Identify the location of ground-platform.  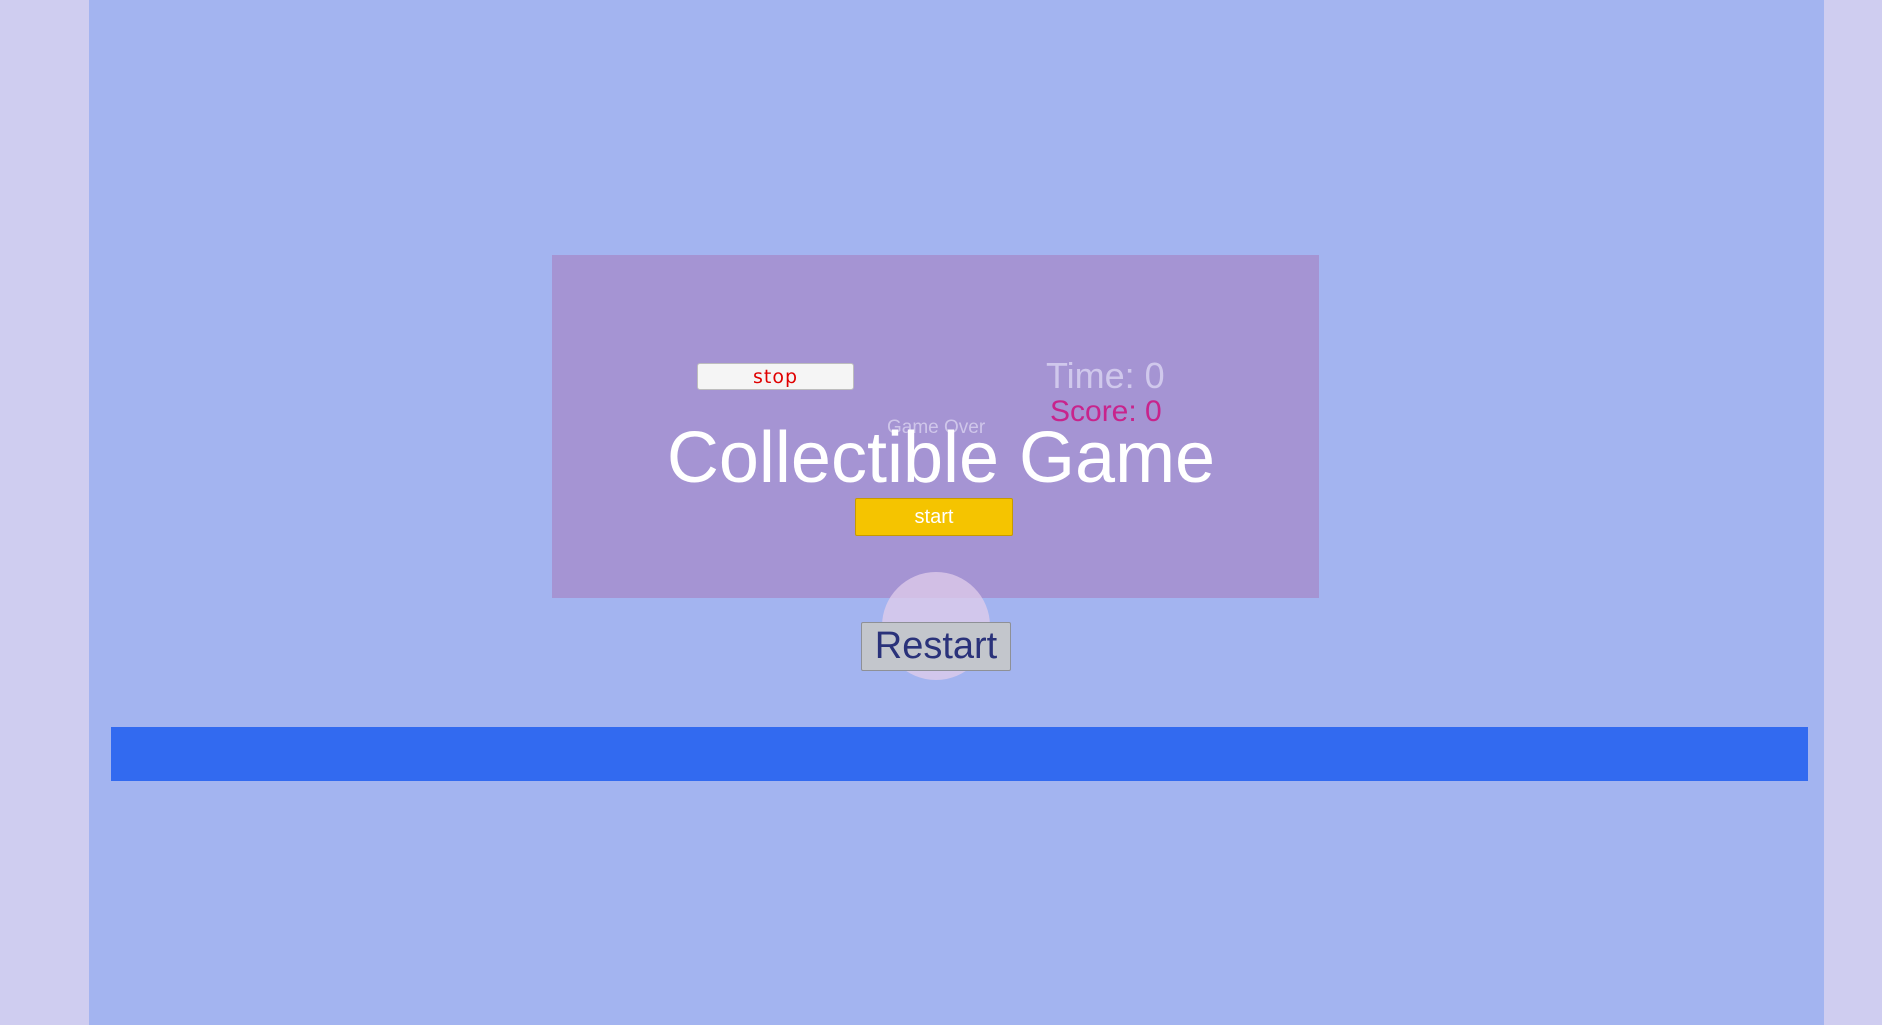
(959, 754).